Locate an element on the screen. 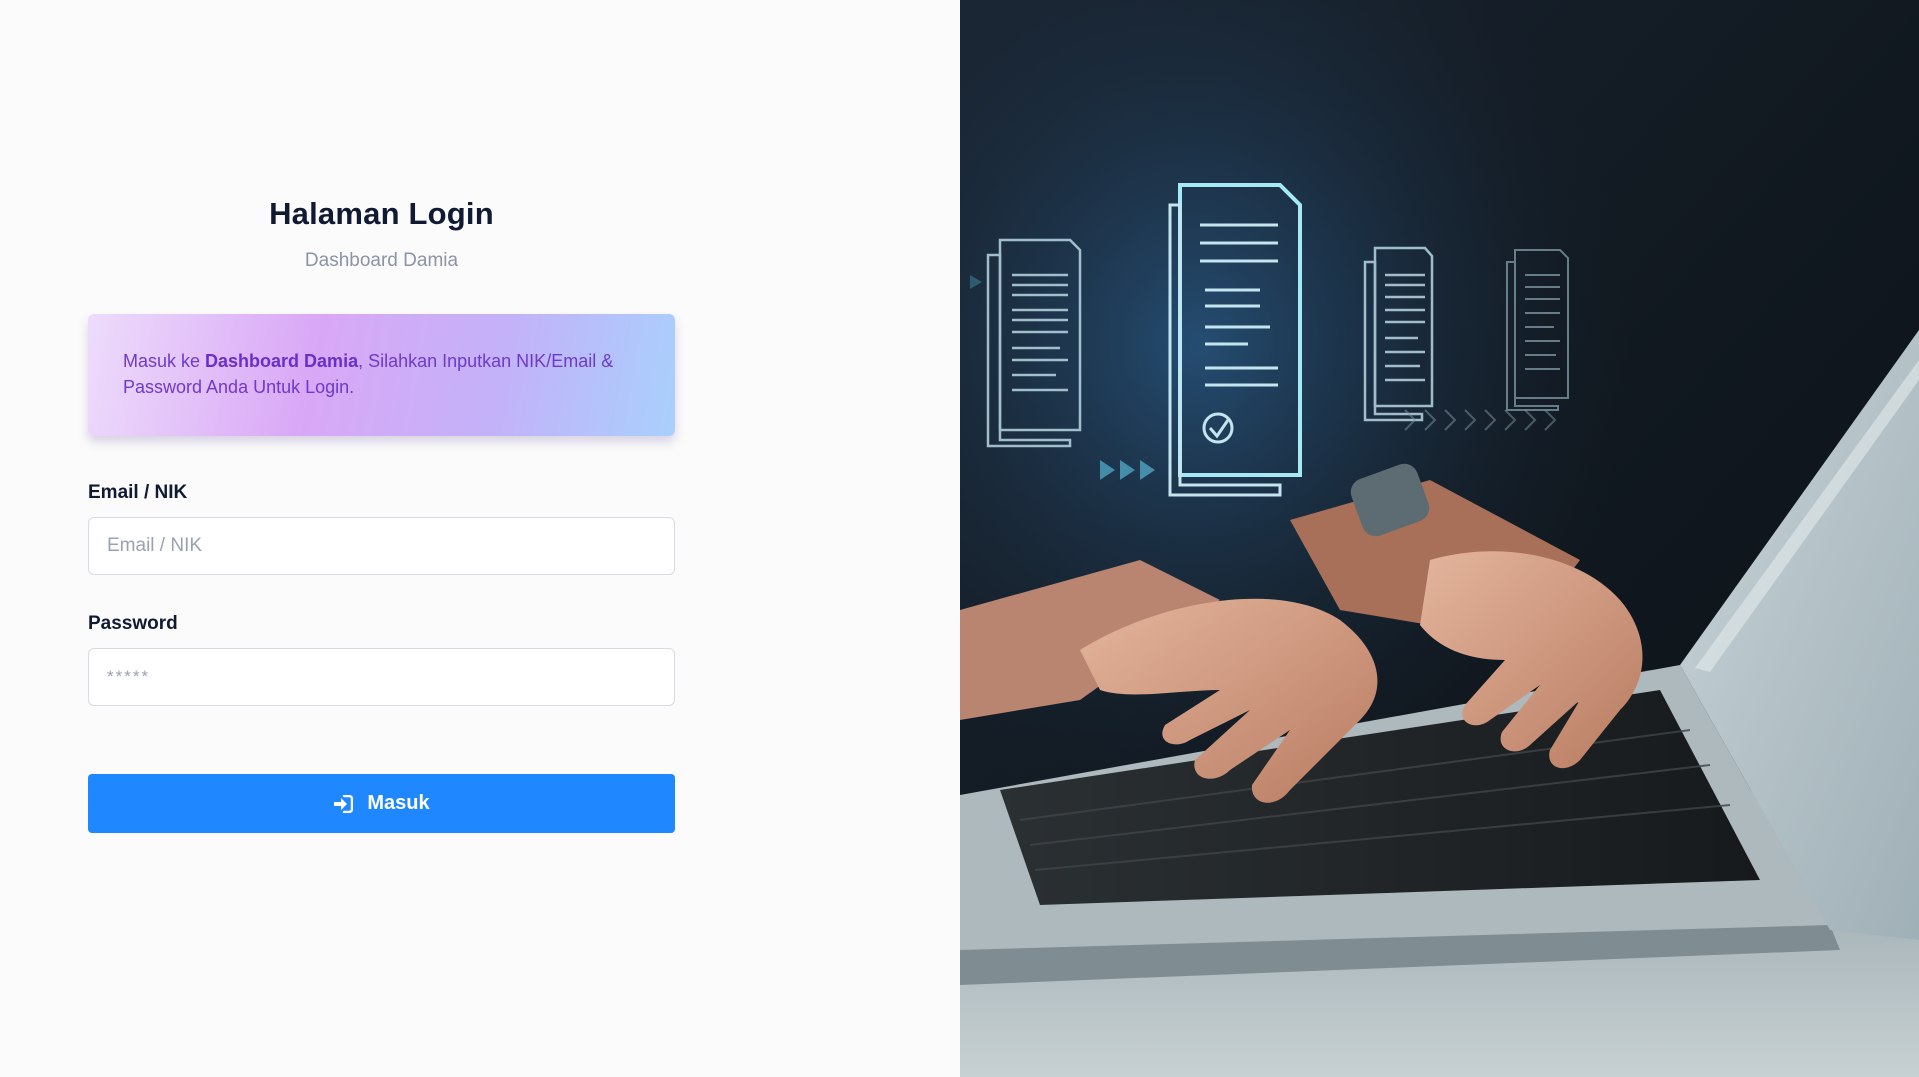  alert-text-prefix: Masuk ke is located at coordinates (164, 361).